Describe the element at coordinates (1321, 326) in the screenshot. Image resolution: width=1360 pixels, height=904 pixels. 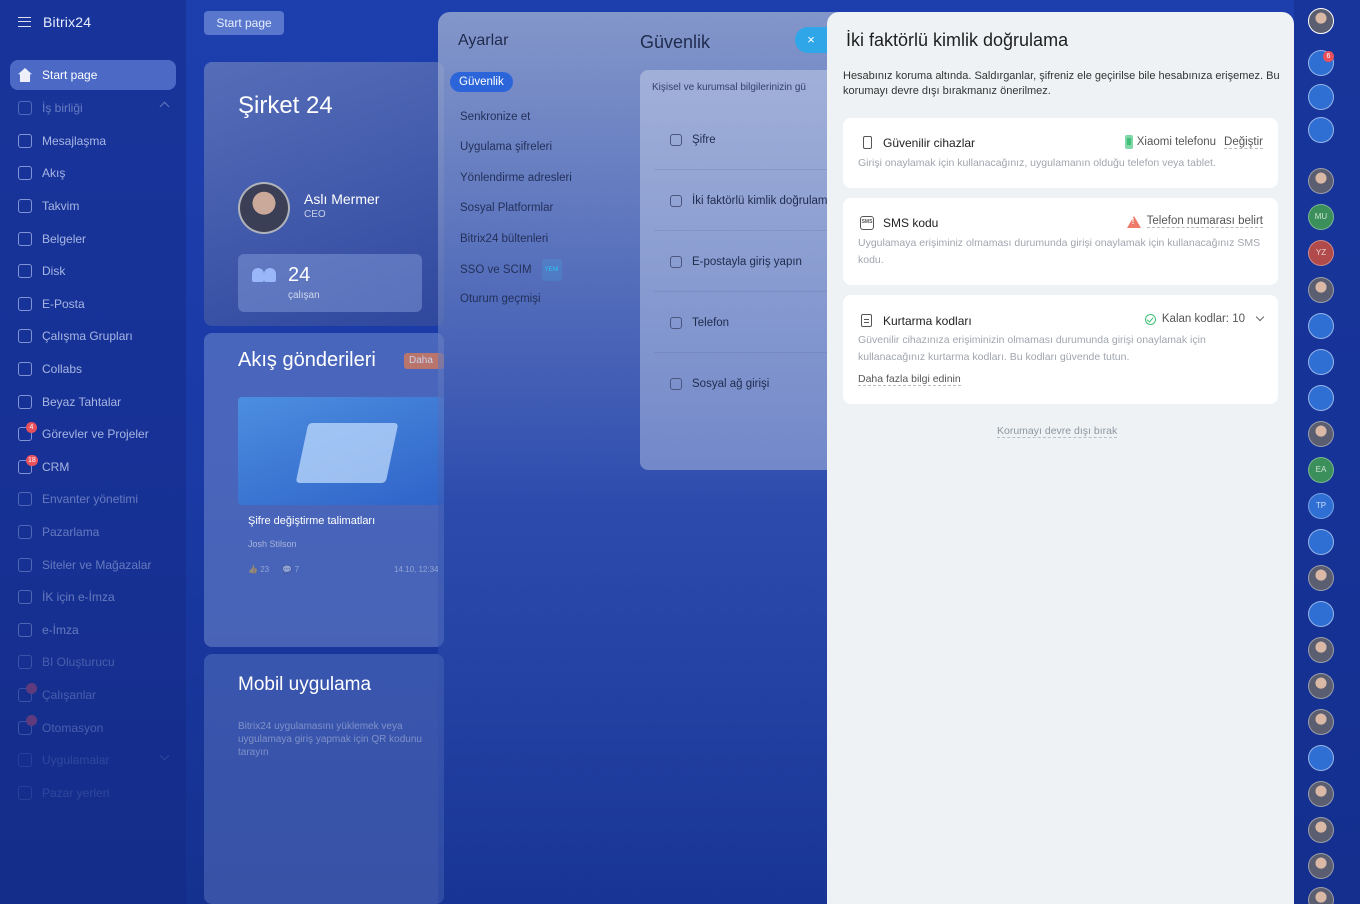
I see `bookmark-icon` at that location.